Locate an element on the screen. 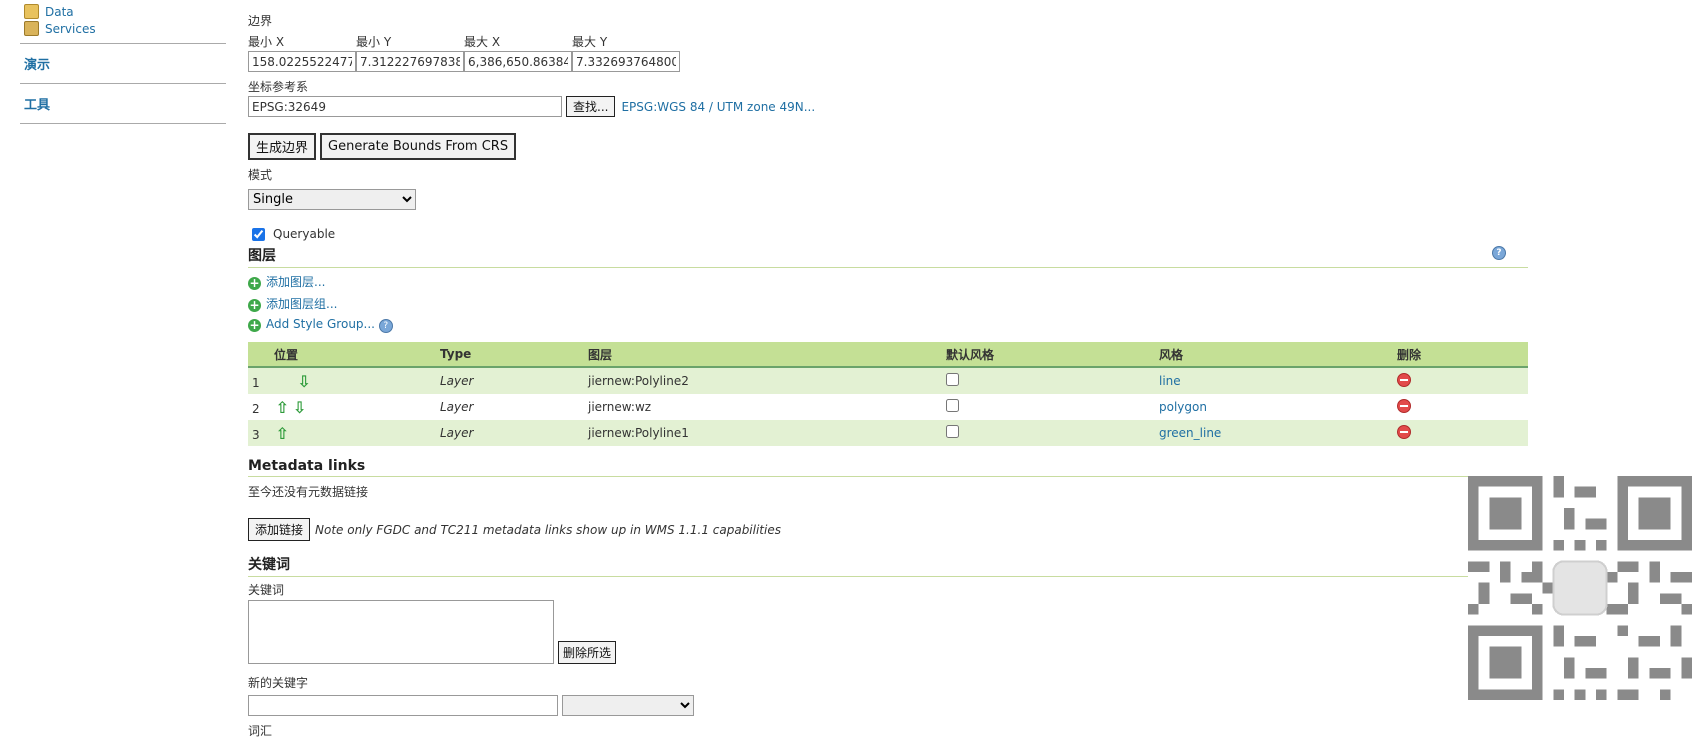 This screenshot has width=1698, height=739. new-keyword-label: 新的关键字 is located at coordinates (278, 683).